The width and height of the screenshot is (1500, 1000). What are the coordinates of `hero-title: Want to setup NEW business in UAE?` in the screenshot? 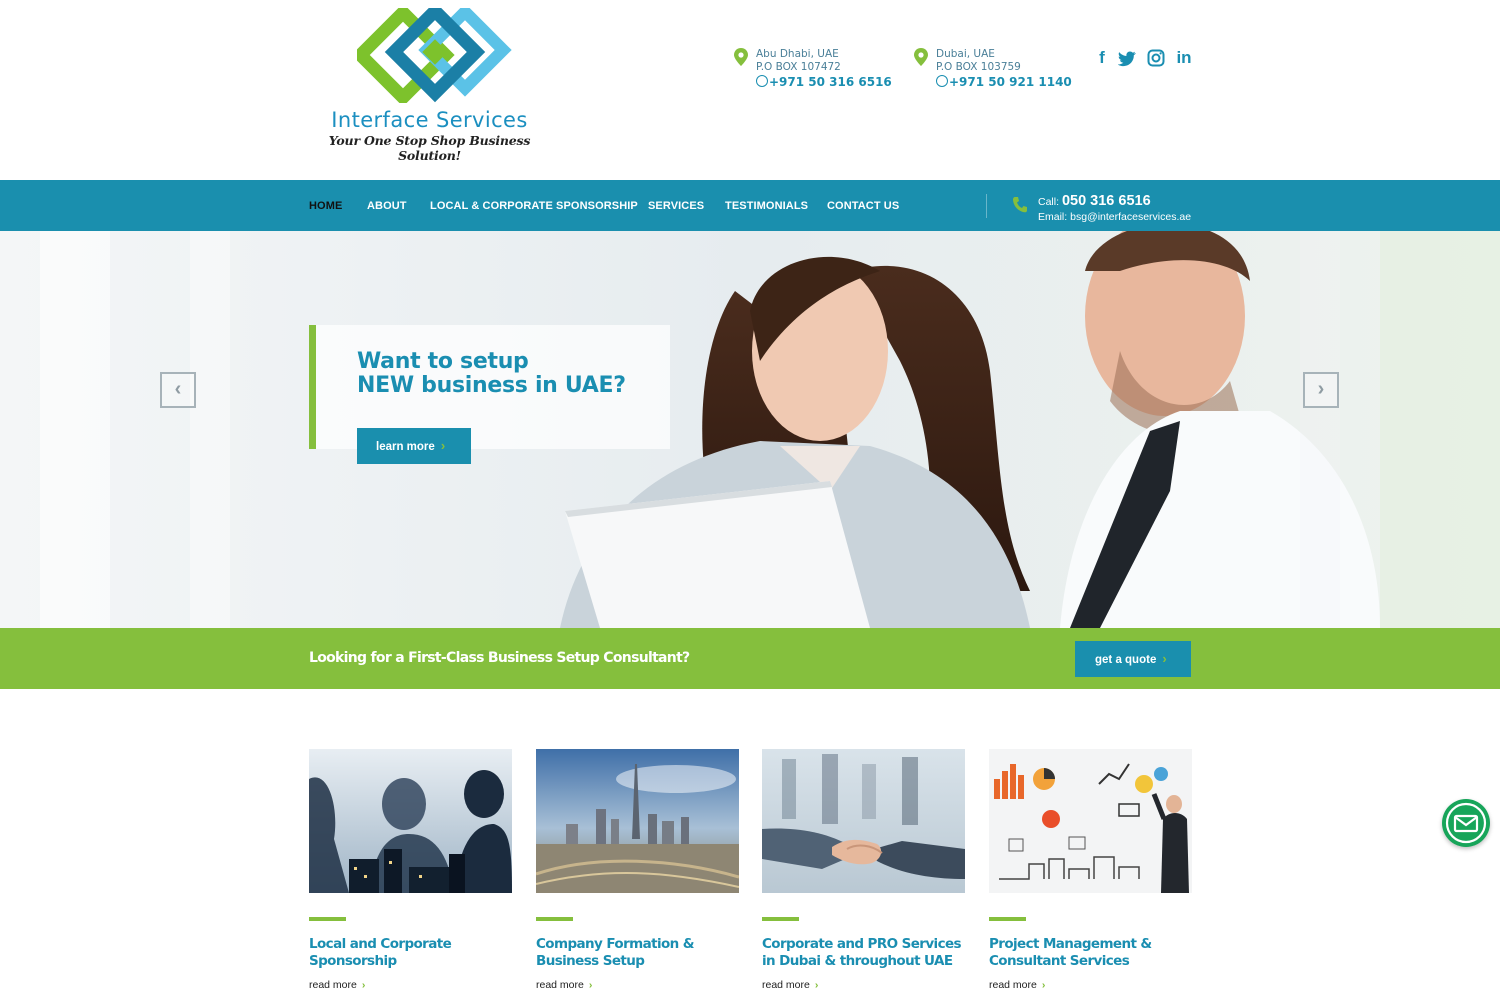 It's located at (491, 374).